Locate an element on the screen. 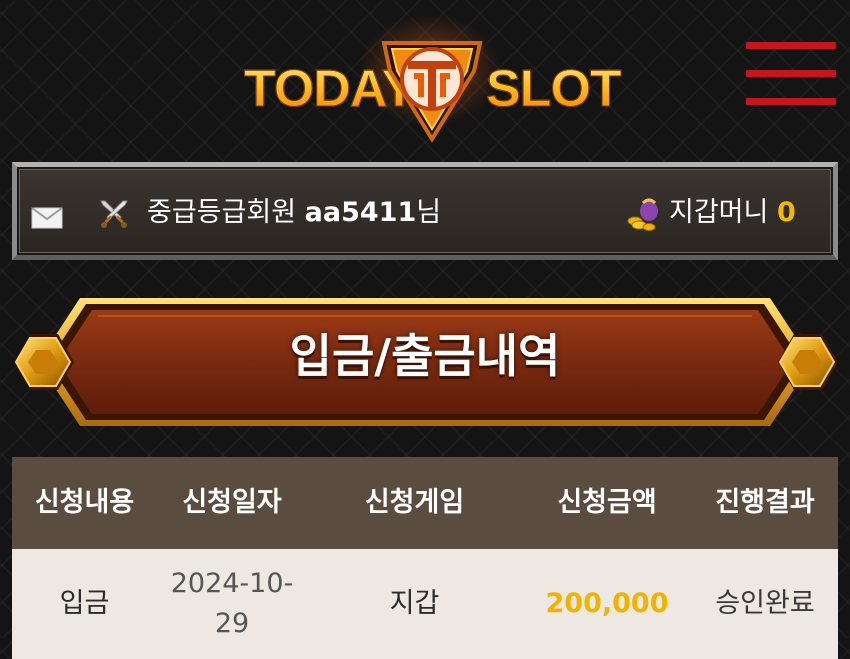  cell-result: 승인완료 is located at coordinates (765, 603).